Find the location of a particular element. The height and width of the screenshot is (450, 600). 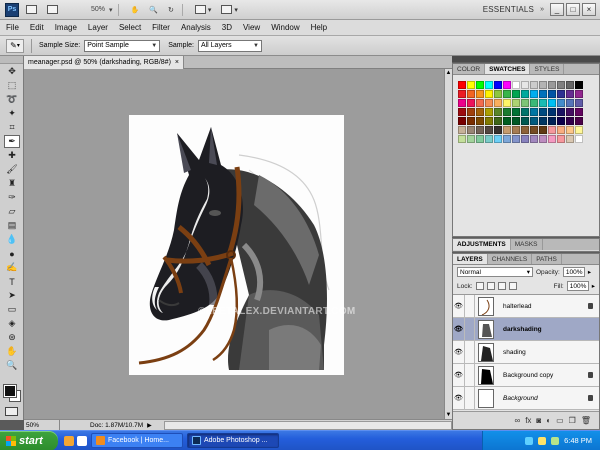

vertical-scrollbar: ▲ ▼ is located at coordinates (448, 244).